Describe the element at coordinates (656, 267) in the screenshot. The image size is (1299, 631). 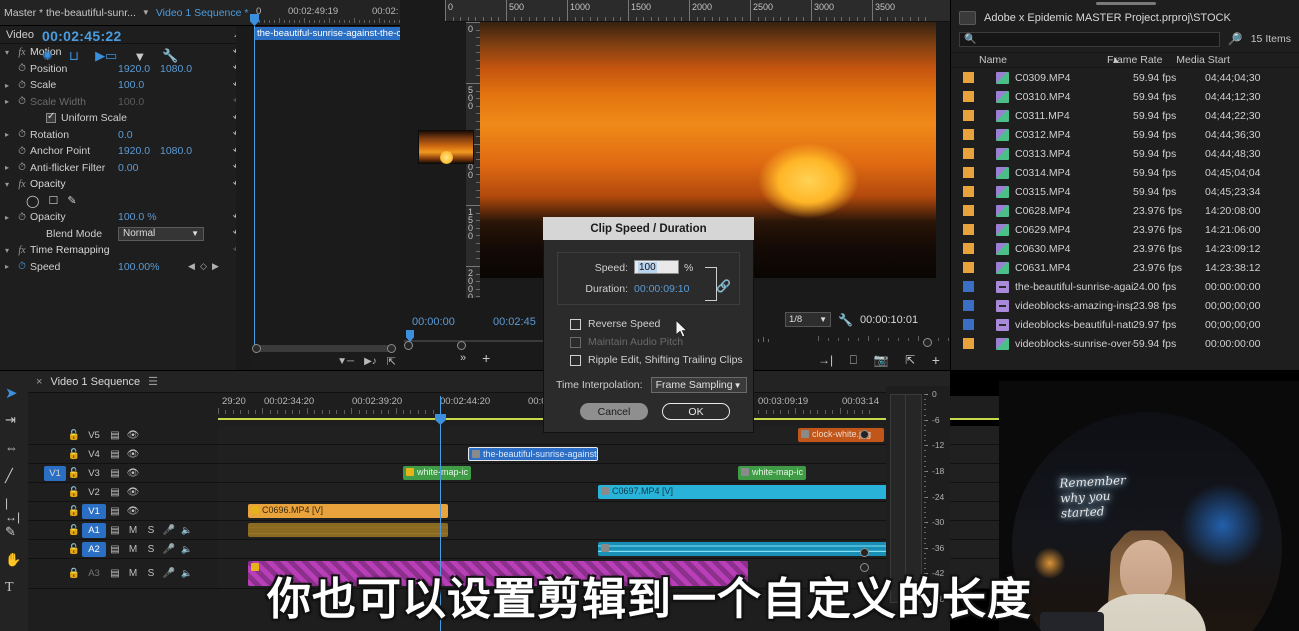
I see `speed-input: 100` at that location.